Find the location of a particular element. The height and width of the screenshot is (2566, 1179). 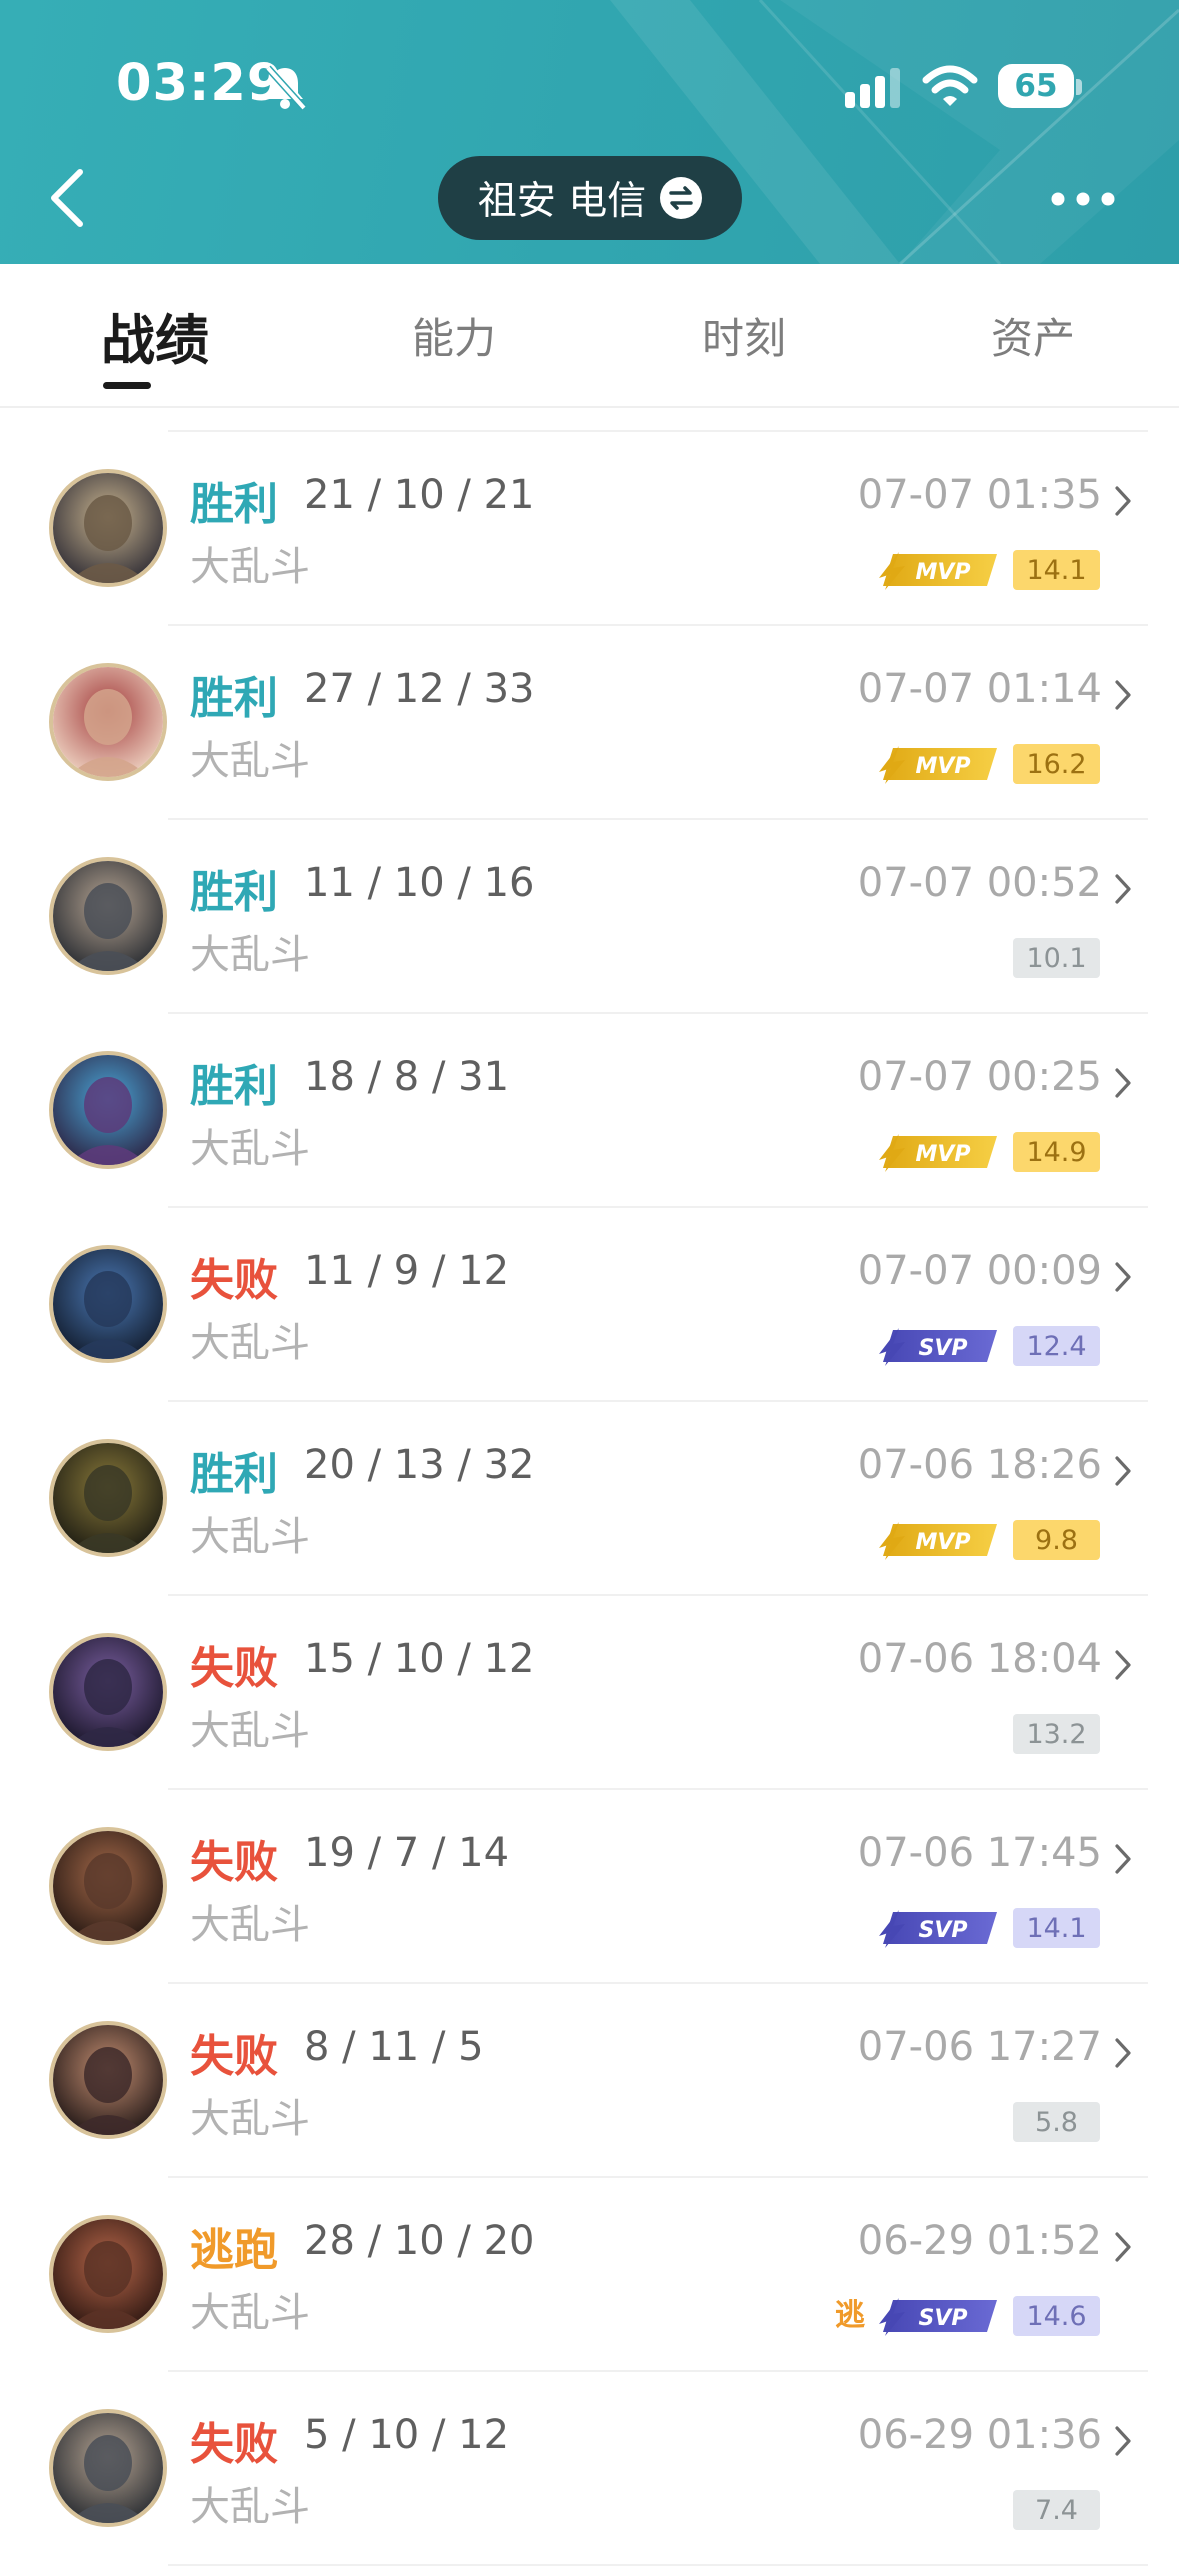

match-badges: SVP 12.4 is located at coordinates (989, 1346).